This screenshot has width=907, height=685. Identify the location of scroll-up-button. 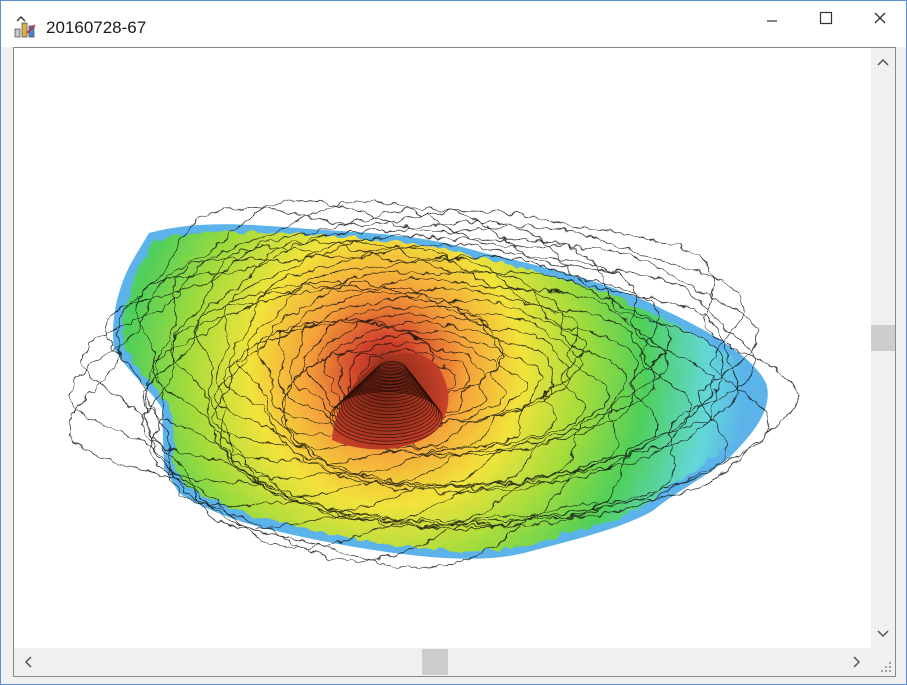
(883, 62).